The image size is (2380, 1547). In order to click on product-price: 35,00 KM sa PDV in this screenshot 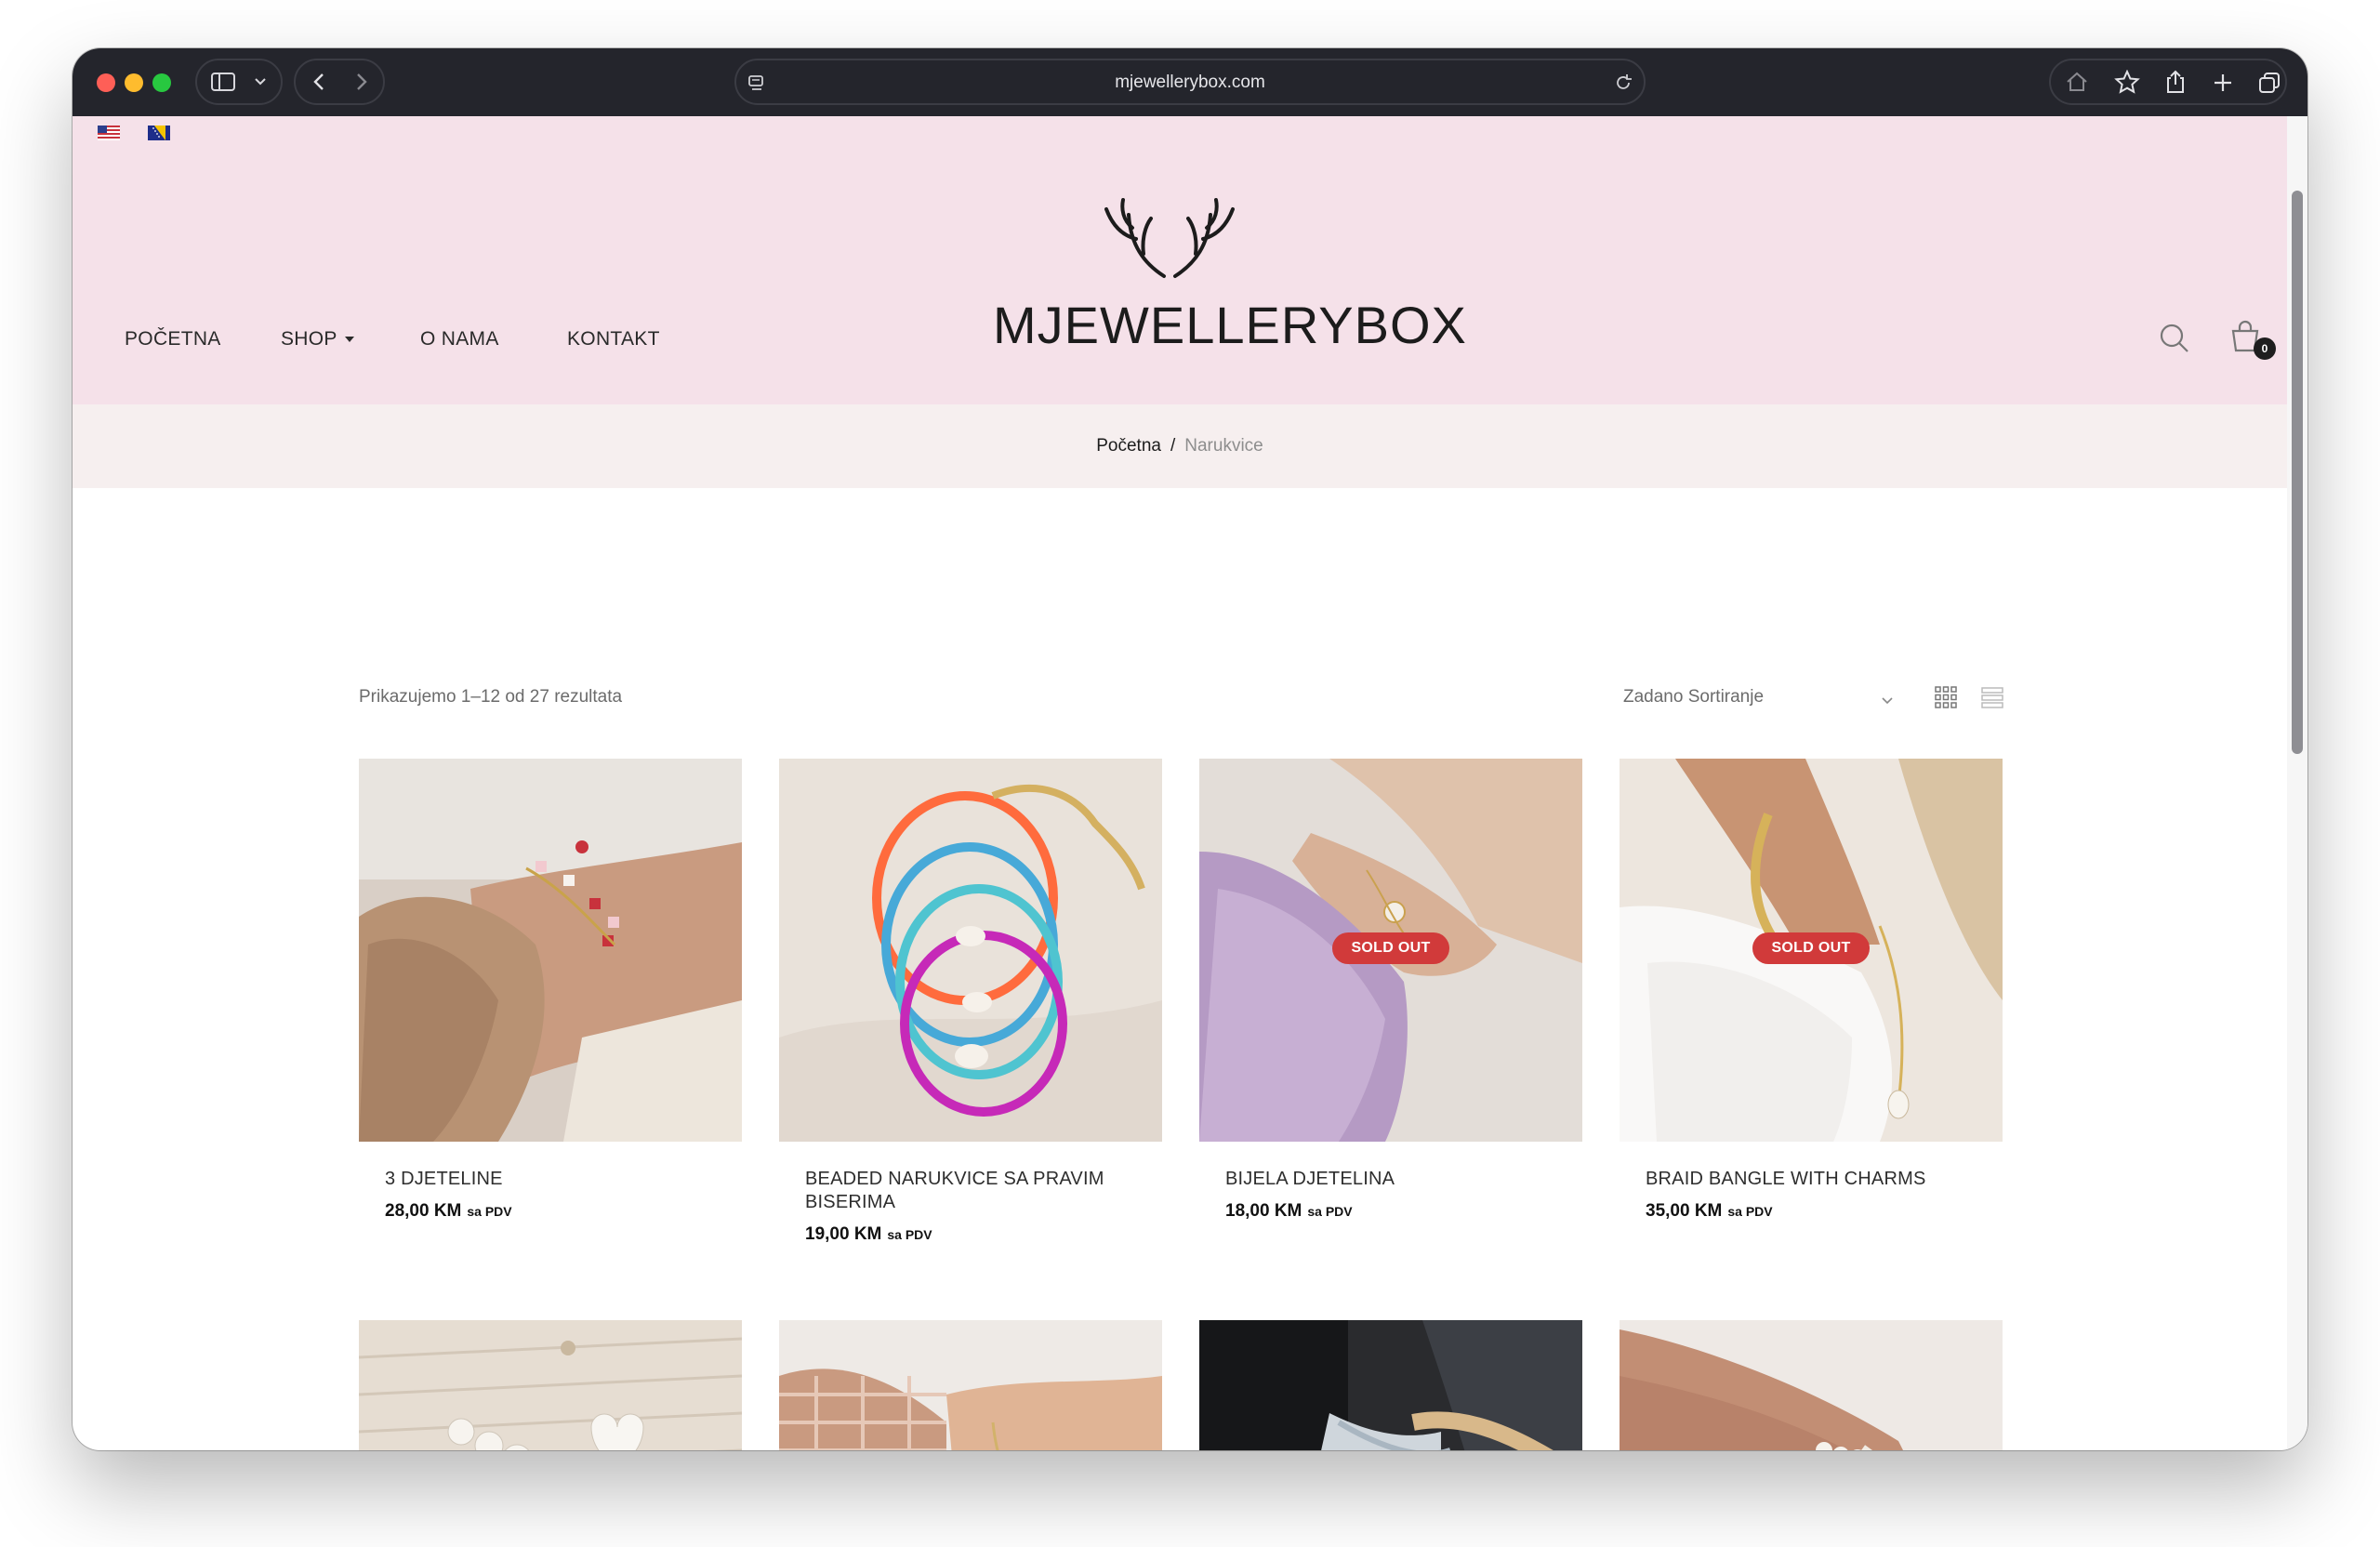, I will do `click(1709, 1211)`.